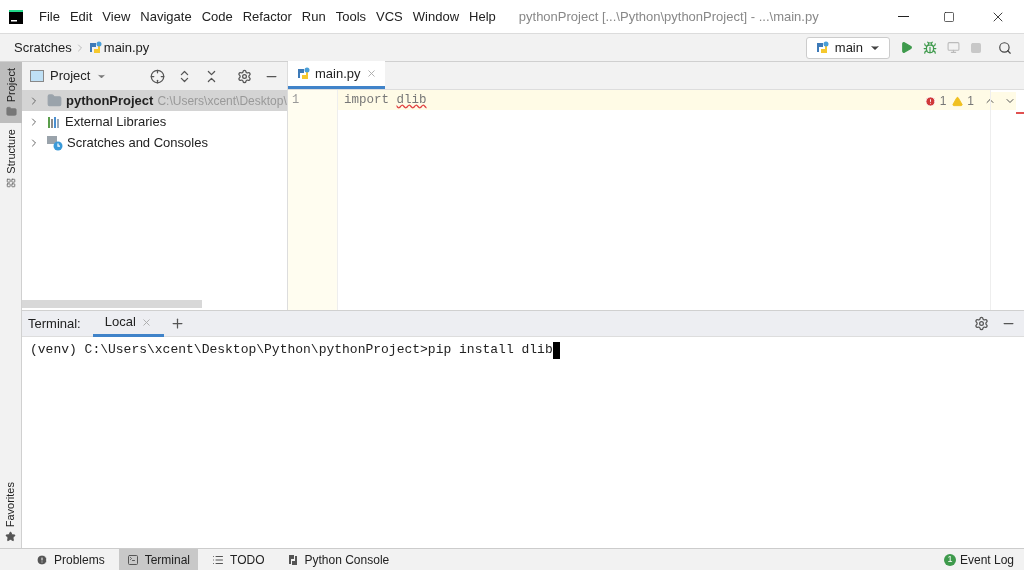 The width and height of the screenshot is (1024, 570). What do you see at coordinates (389, 16) in the screenshot?
I see `menu-item: VCS` at bounding box center [389, 16].